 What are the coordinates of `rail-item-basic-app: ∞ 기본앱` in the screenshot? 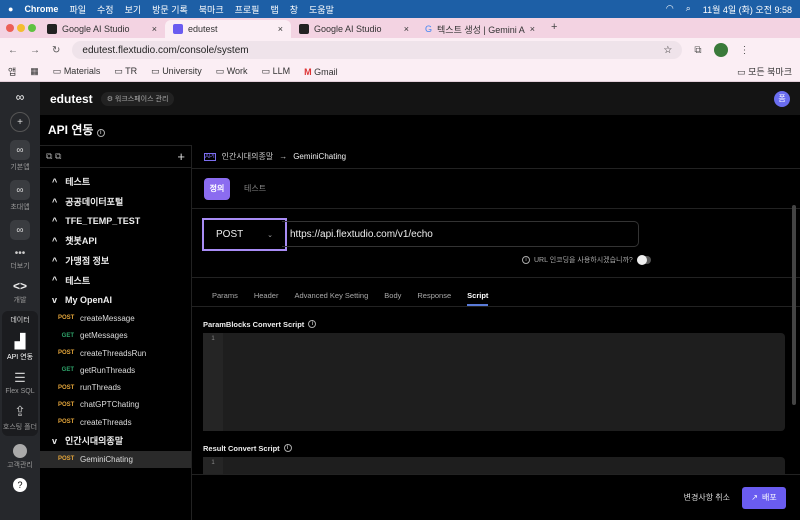 It's located at (20, 156).